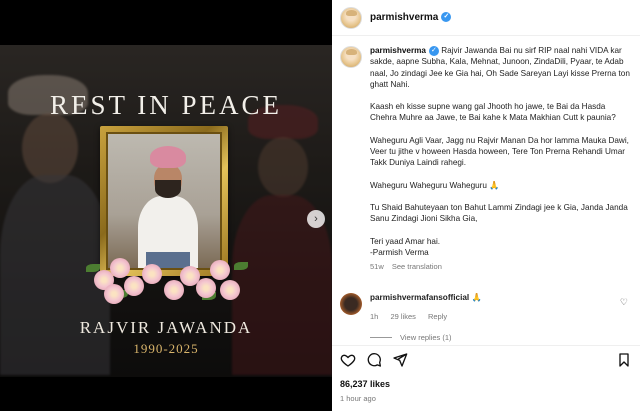 This screenshot has width=640, height=411. I want to click on heart-icon, so click(348, 360).